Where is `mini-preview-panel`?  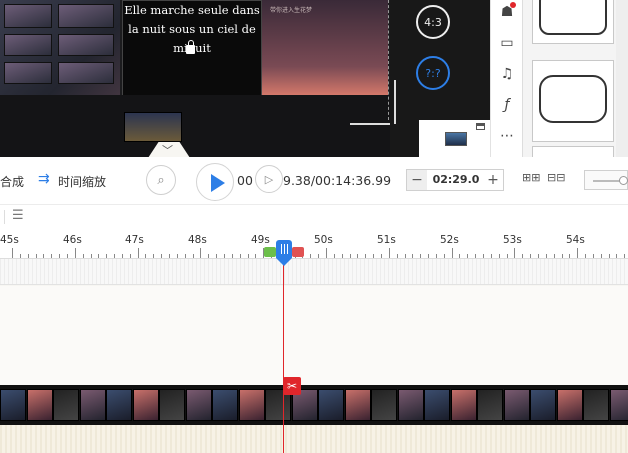 mini-preview-panel is located at coordinates (454, 138).